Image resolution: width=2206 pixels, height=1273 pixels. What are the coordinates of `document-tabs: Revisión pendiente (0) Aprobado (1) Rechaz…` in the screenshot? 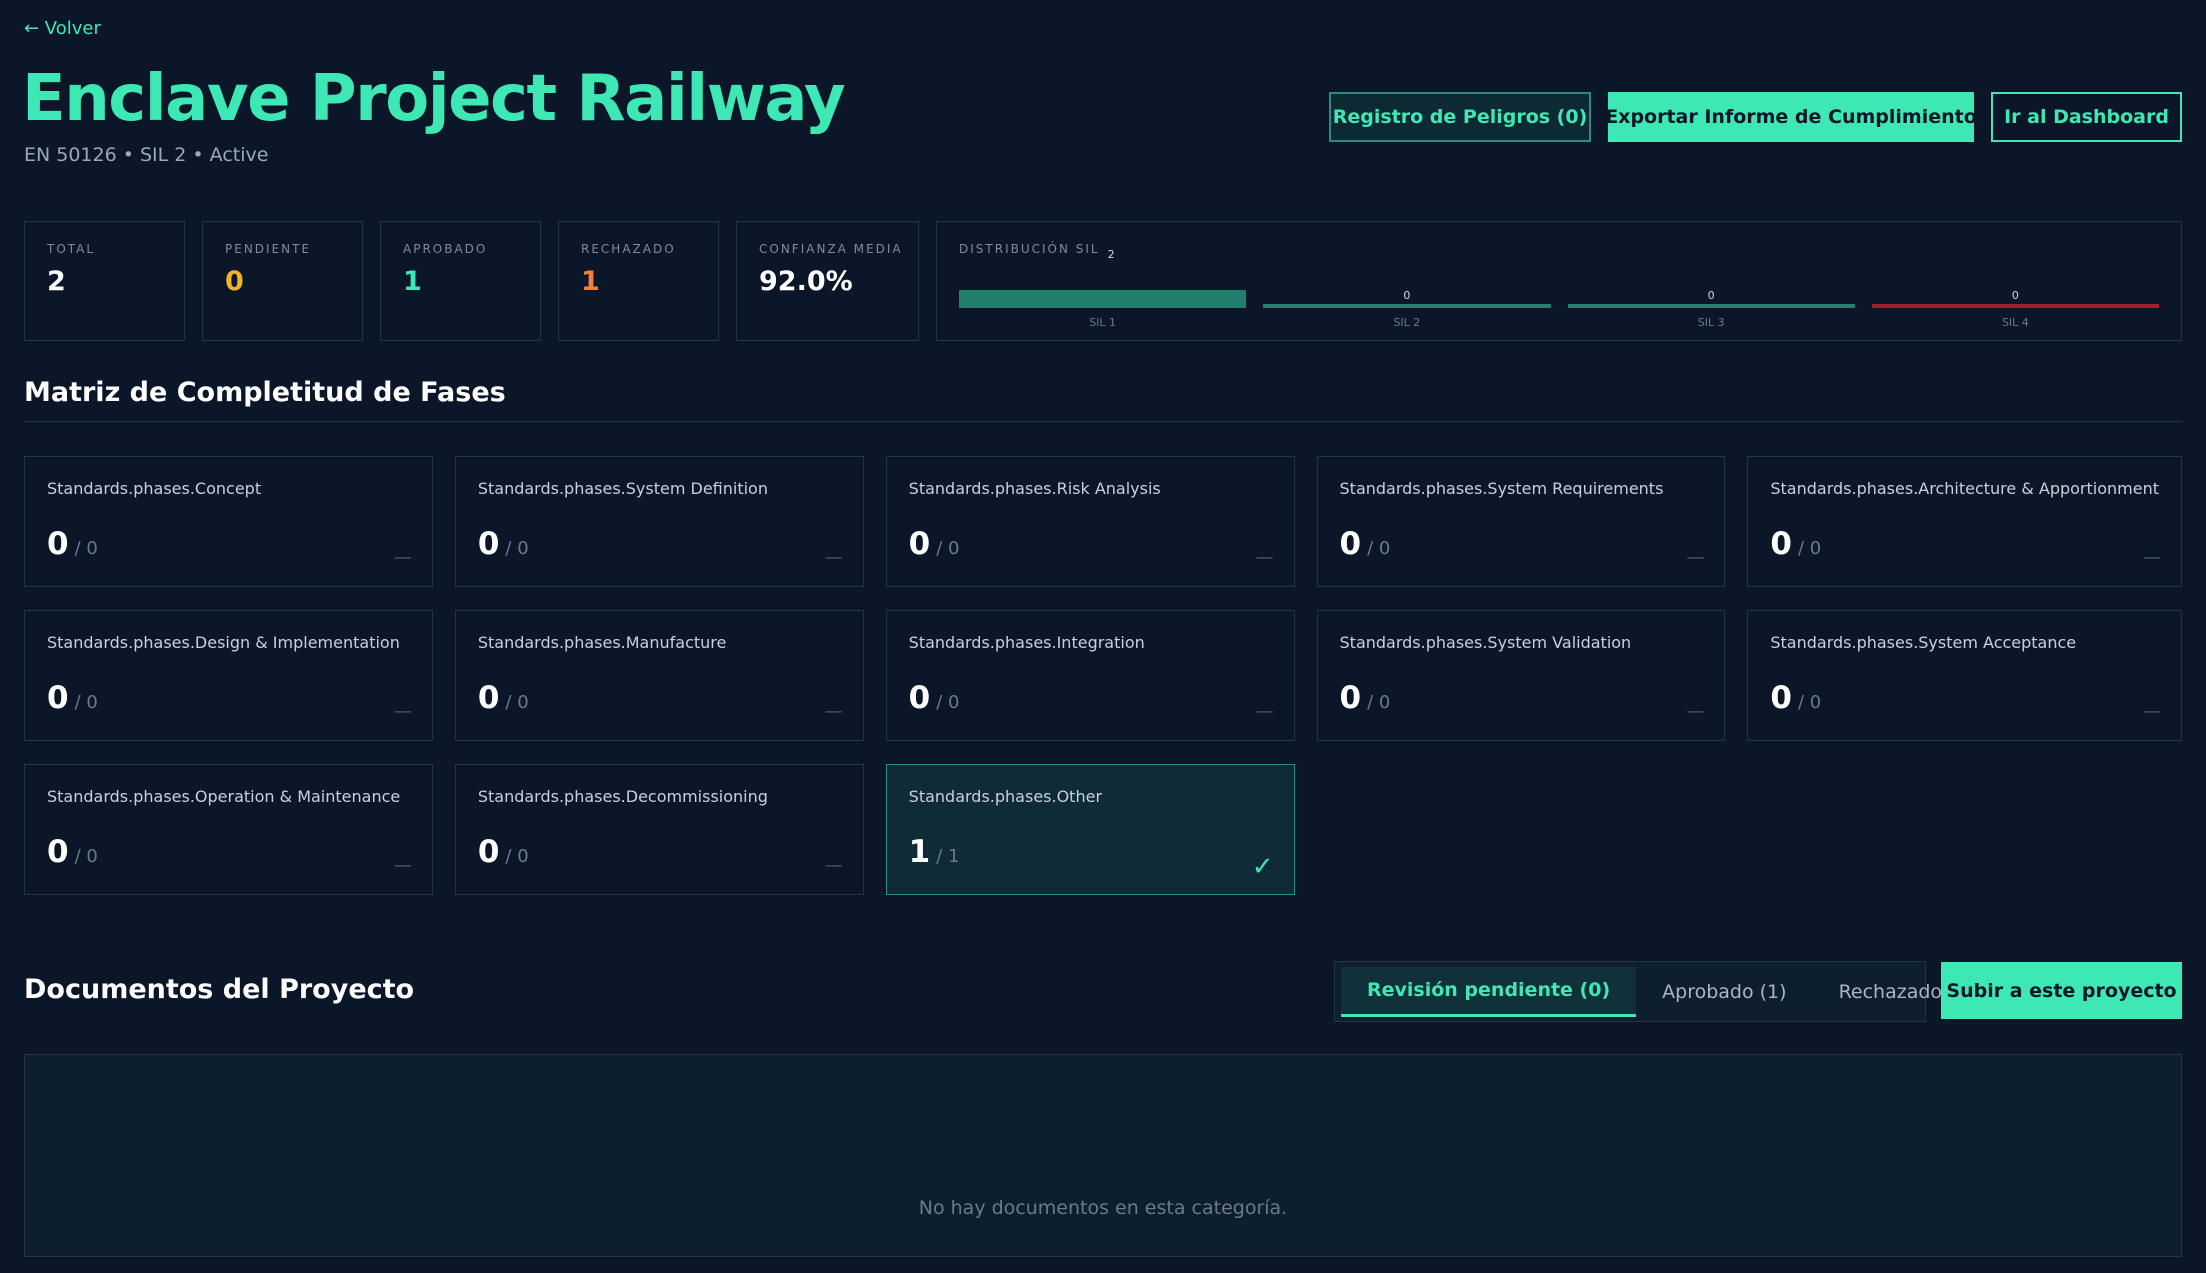 It's located at (1654, 991).